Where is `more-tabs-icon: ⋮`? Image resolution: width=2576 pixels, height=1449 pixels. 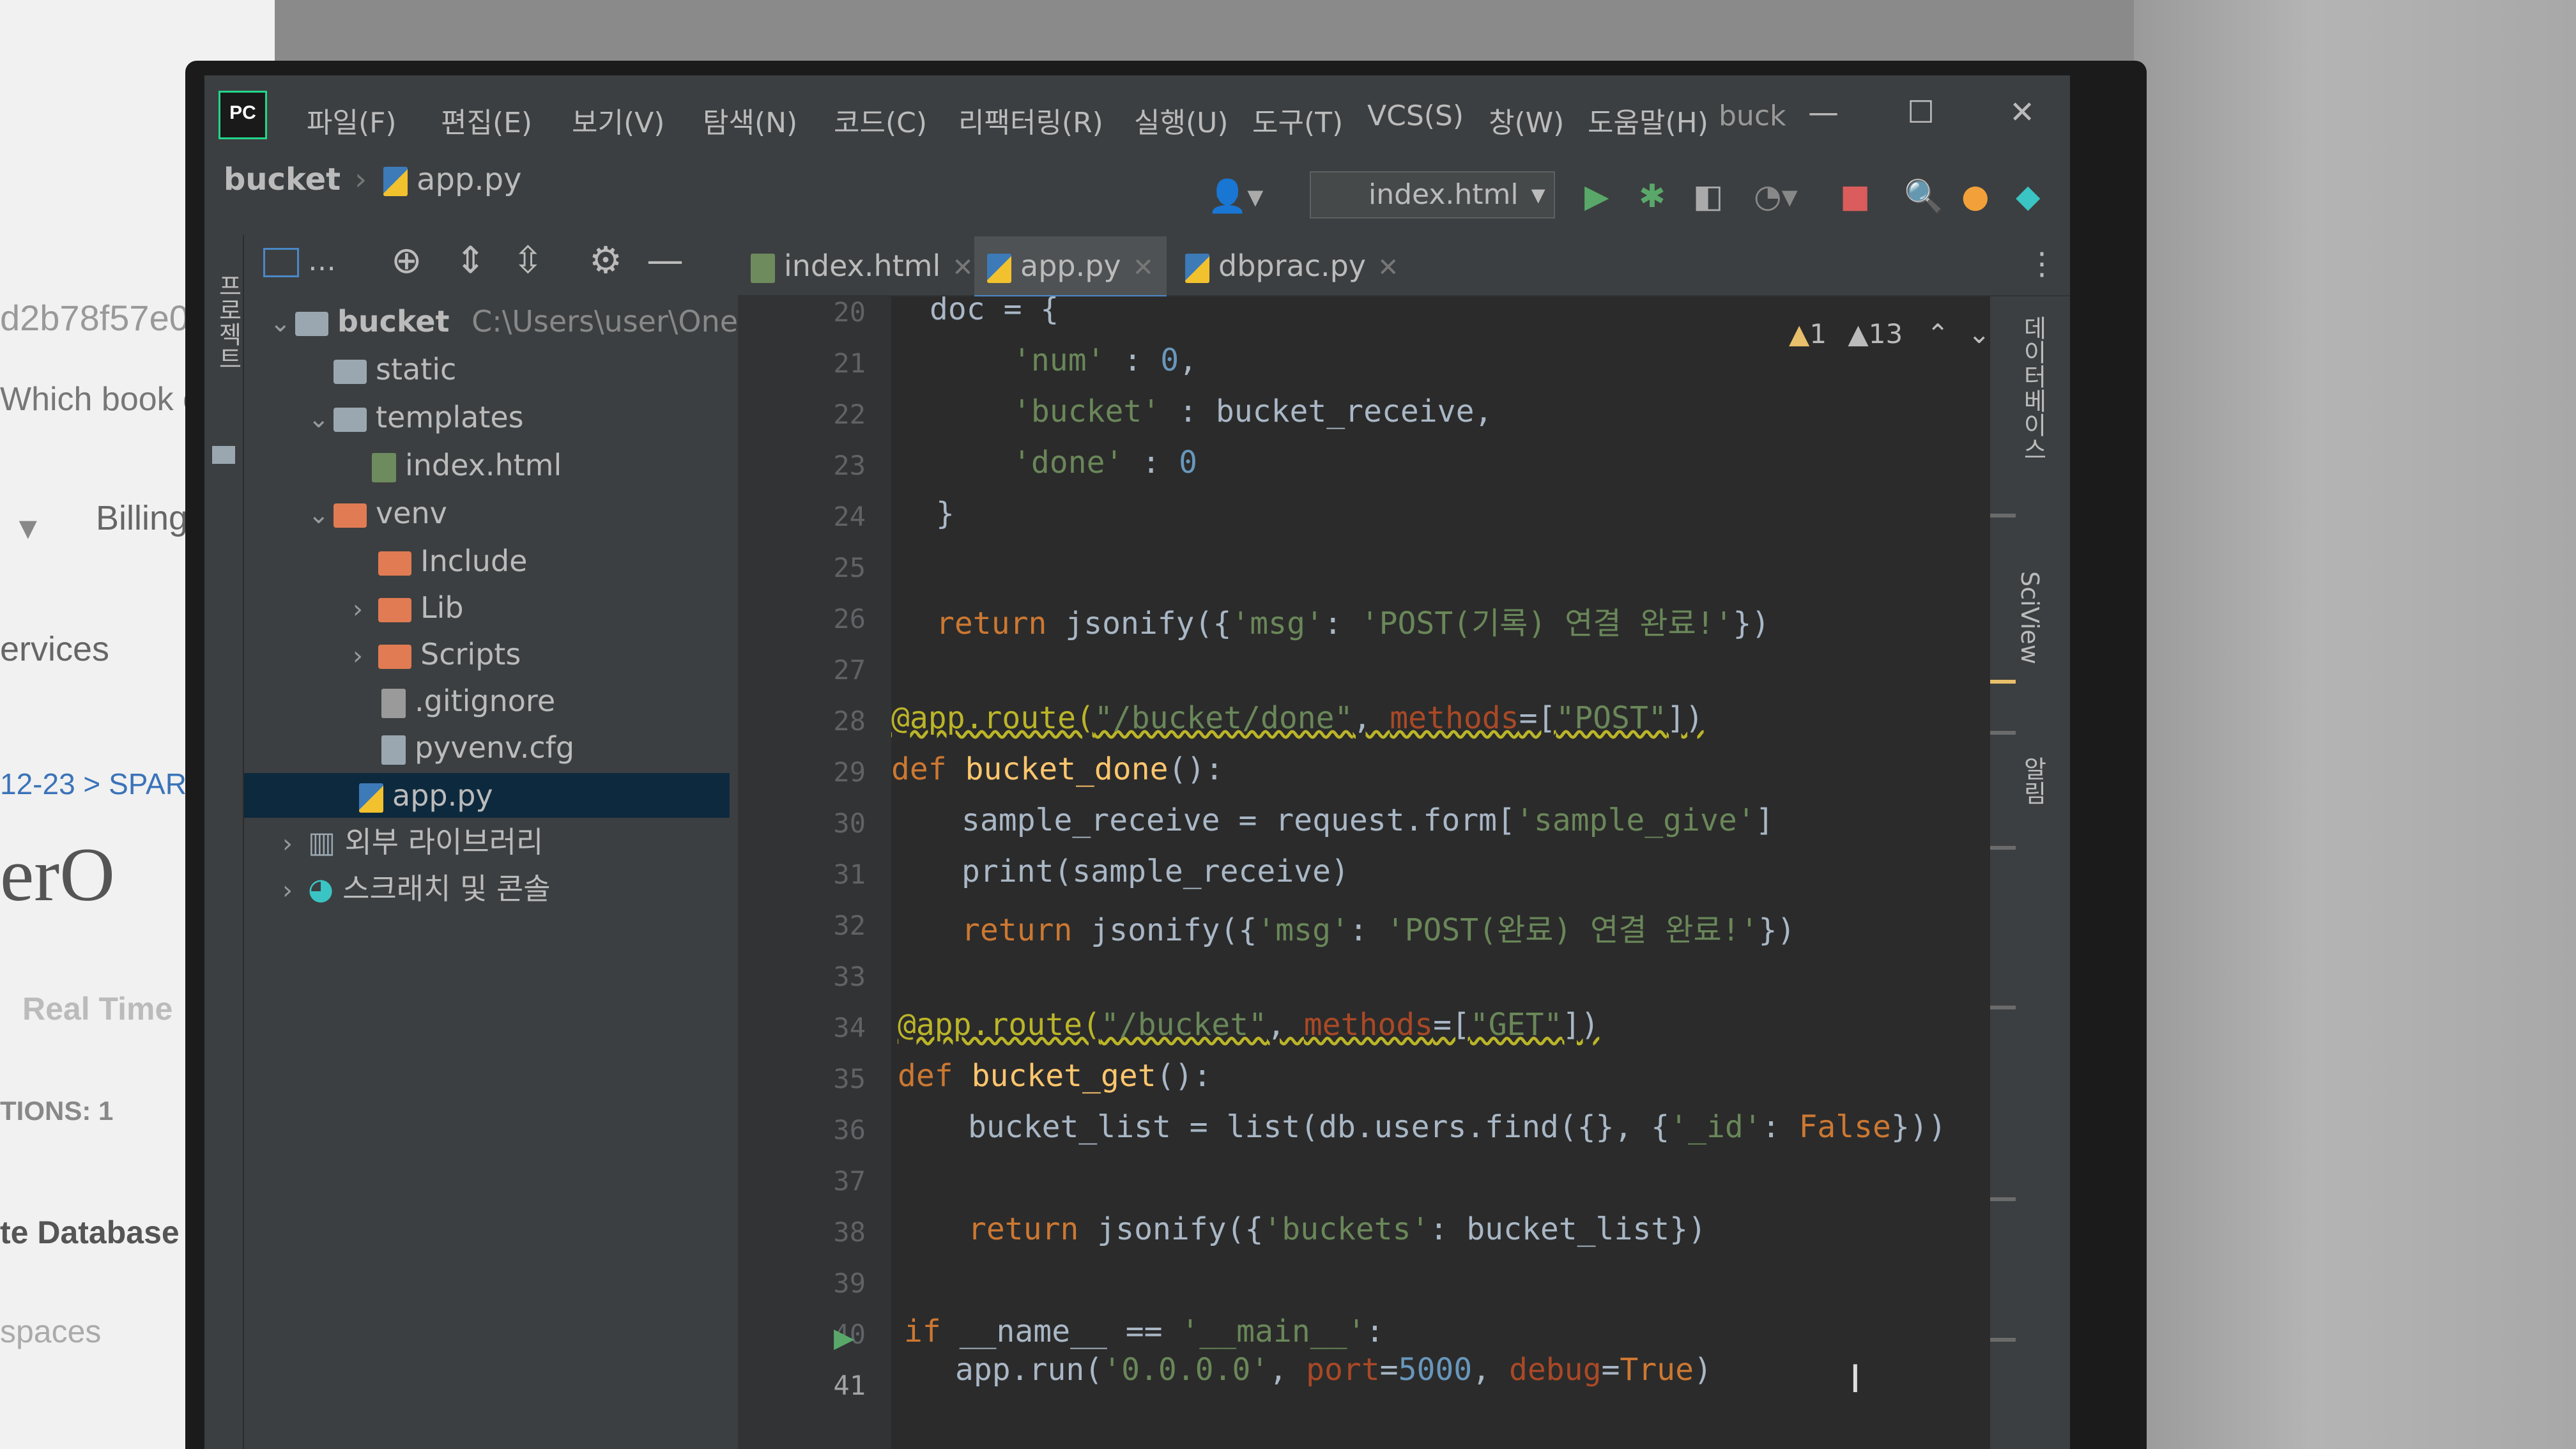
more-tabs-icon: ⋮ is located at coordinates (2042, 264).